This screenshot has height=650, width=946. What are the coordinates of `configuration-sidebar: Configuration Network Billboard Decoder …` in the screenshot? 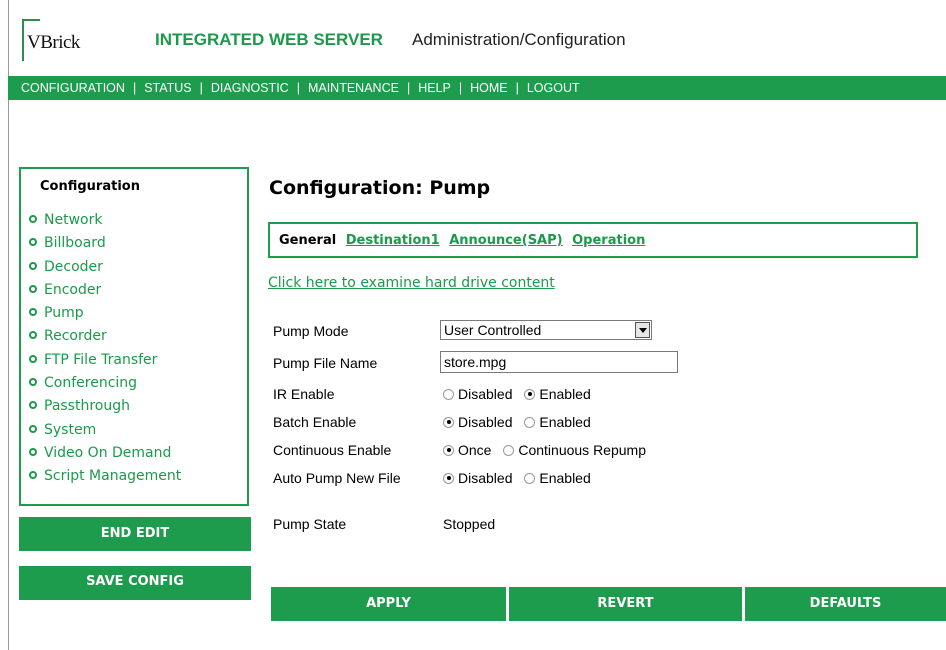 It's located at (134, 336).